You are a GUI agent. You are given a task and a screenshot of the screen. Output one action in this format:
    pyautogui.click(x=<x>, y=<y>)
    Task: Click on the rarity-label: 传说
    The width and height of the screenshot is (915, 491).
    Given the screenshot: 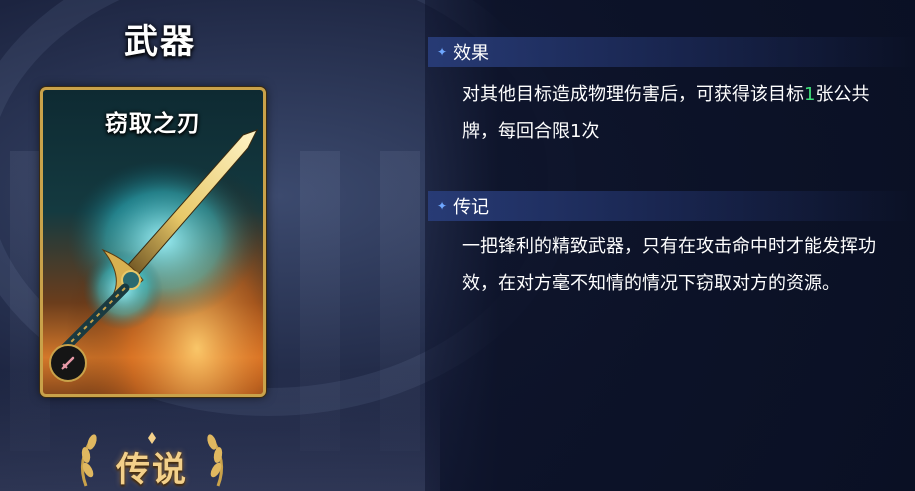 What is the action you would take?
    pyautogui.click(x=152, y=470)
    